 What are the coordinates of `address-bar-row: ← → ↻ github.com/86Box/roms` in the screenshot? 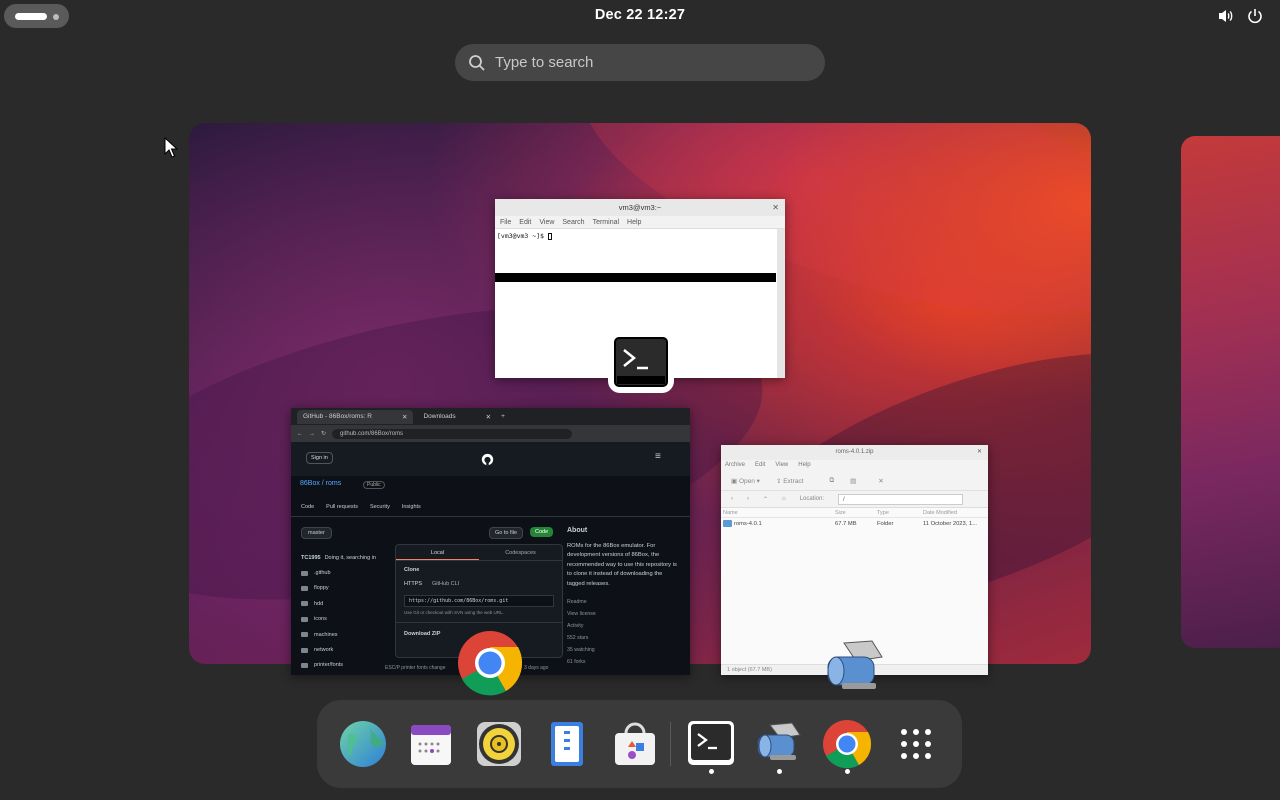 It's located at (490, 433).